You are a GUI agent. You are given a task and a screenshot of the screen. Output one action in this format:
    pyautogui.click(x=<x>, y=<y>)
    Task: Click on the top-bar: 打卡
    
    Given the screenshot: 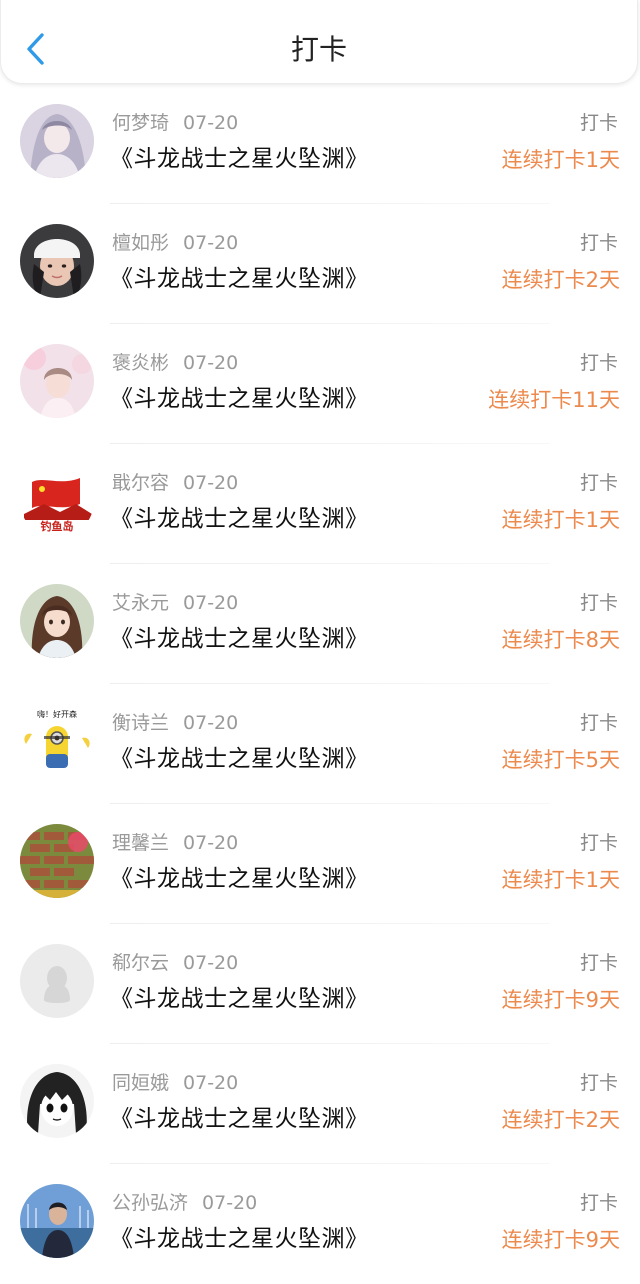 What is the action you would take?
    pyautogui.click(x=319, y=42)
    